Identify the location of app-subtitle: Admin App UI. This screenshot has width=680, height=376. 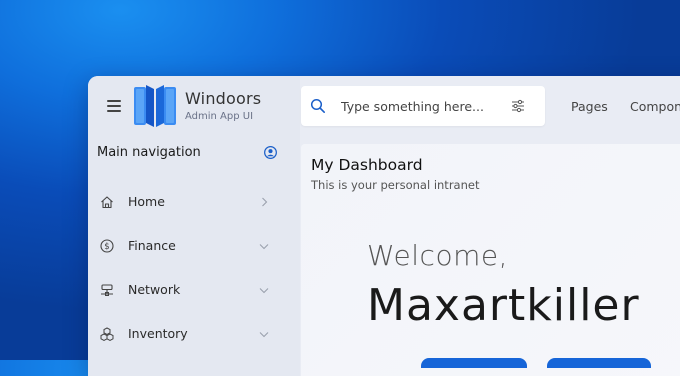
(219, 116).